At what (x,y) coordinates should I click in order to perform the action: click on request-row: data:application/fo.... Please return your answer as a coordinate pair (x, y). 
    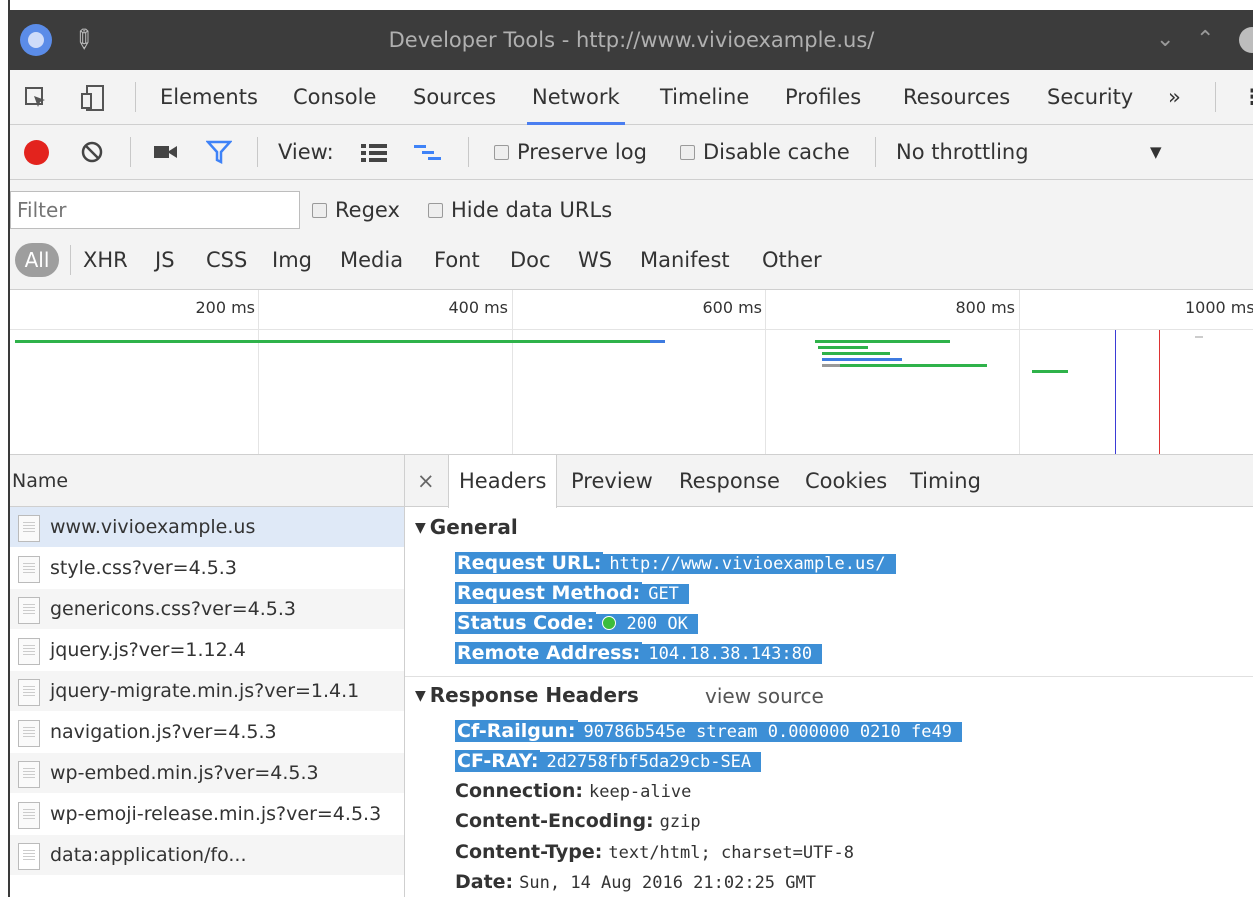
    Looking at the image, I should click on (207, 855).